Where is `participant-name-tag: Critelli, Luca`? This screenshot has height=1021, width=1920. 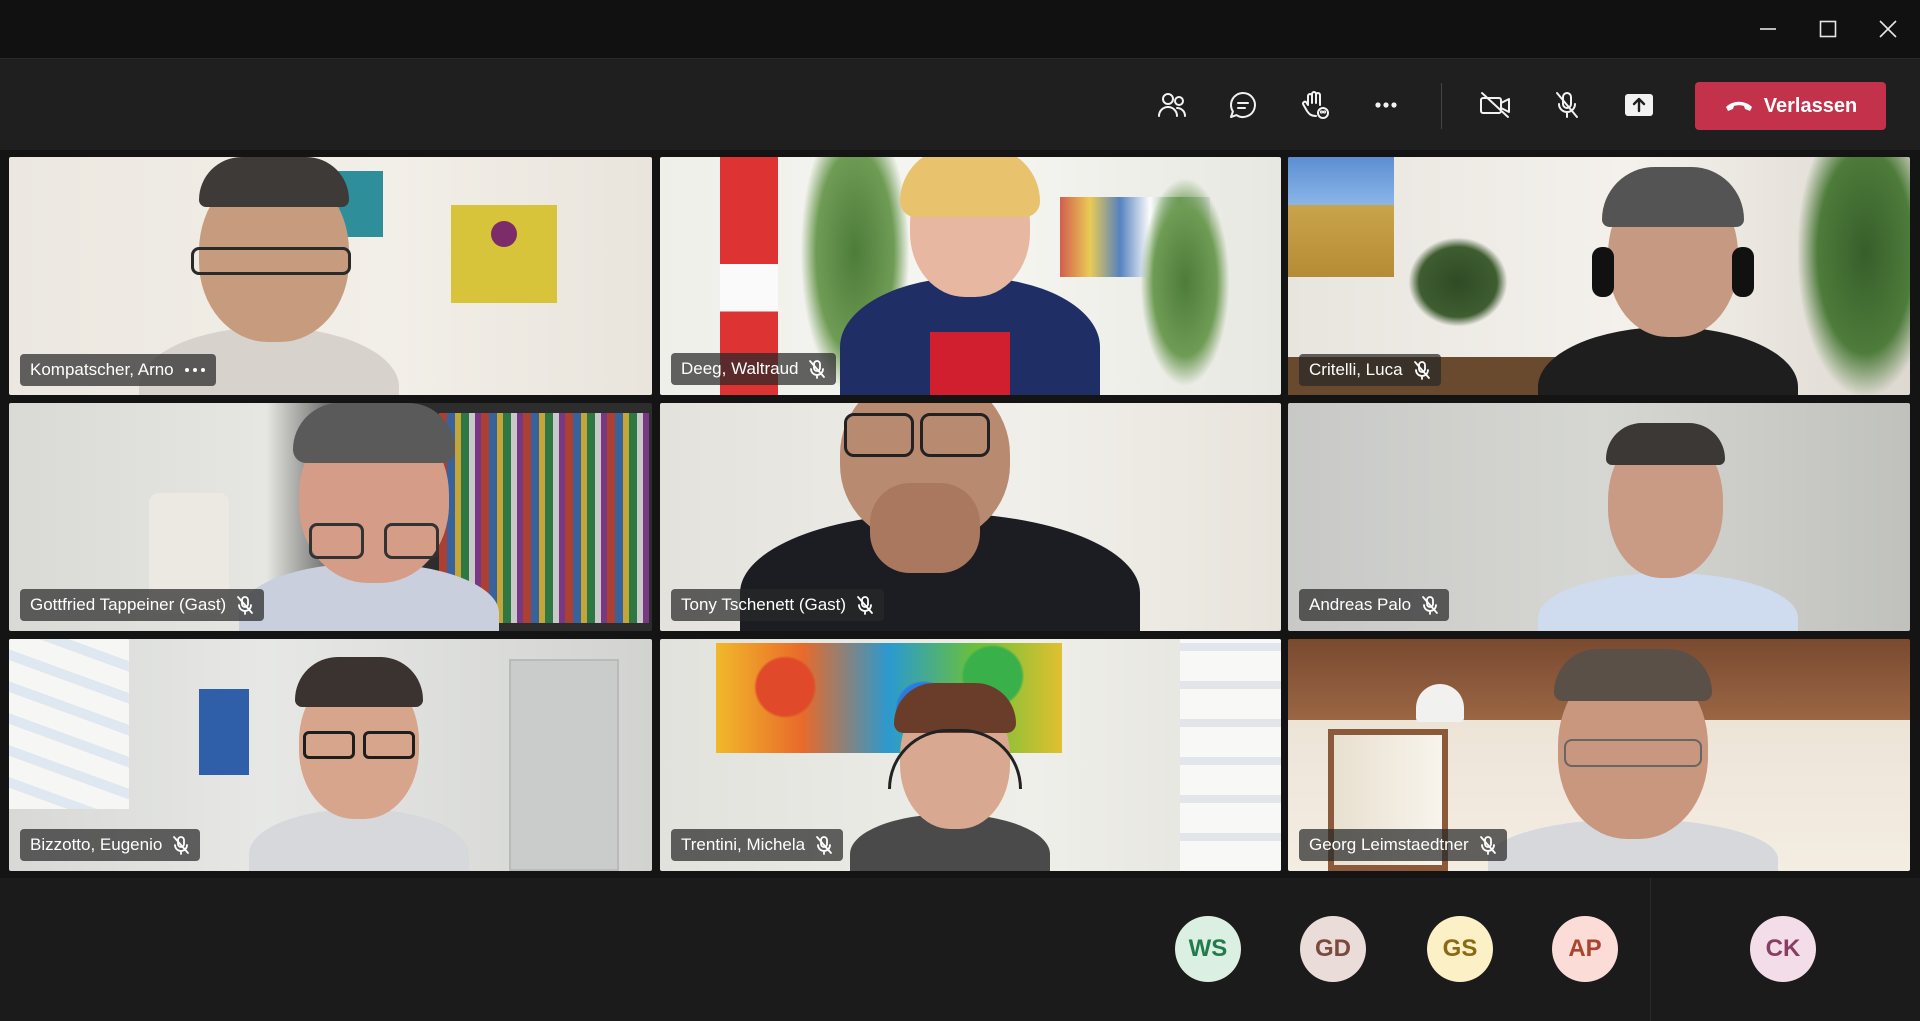 participant-name-tag: Critelli, Luca is located at coordinates (1370, 370).